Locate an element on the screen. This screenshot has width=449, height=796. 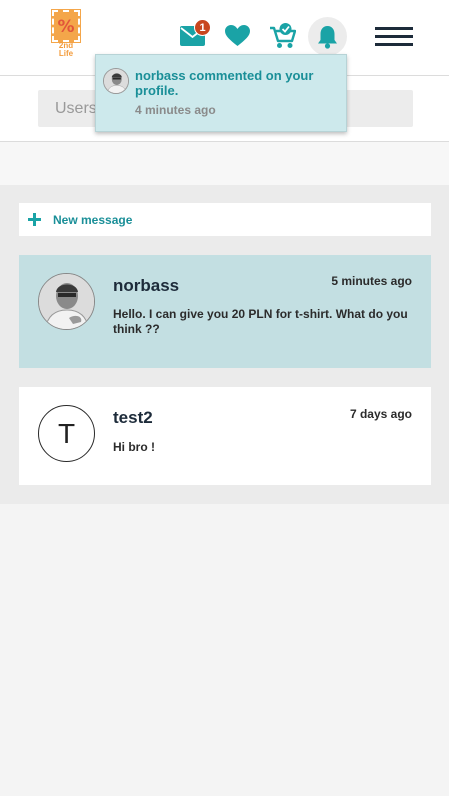
conversation-preview: Hi bro ! is located at coordinates (134, 447).